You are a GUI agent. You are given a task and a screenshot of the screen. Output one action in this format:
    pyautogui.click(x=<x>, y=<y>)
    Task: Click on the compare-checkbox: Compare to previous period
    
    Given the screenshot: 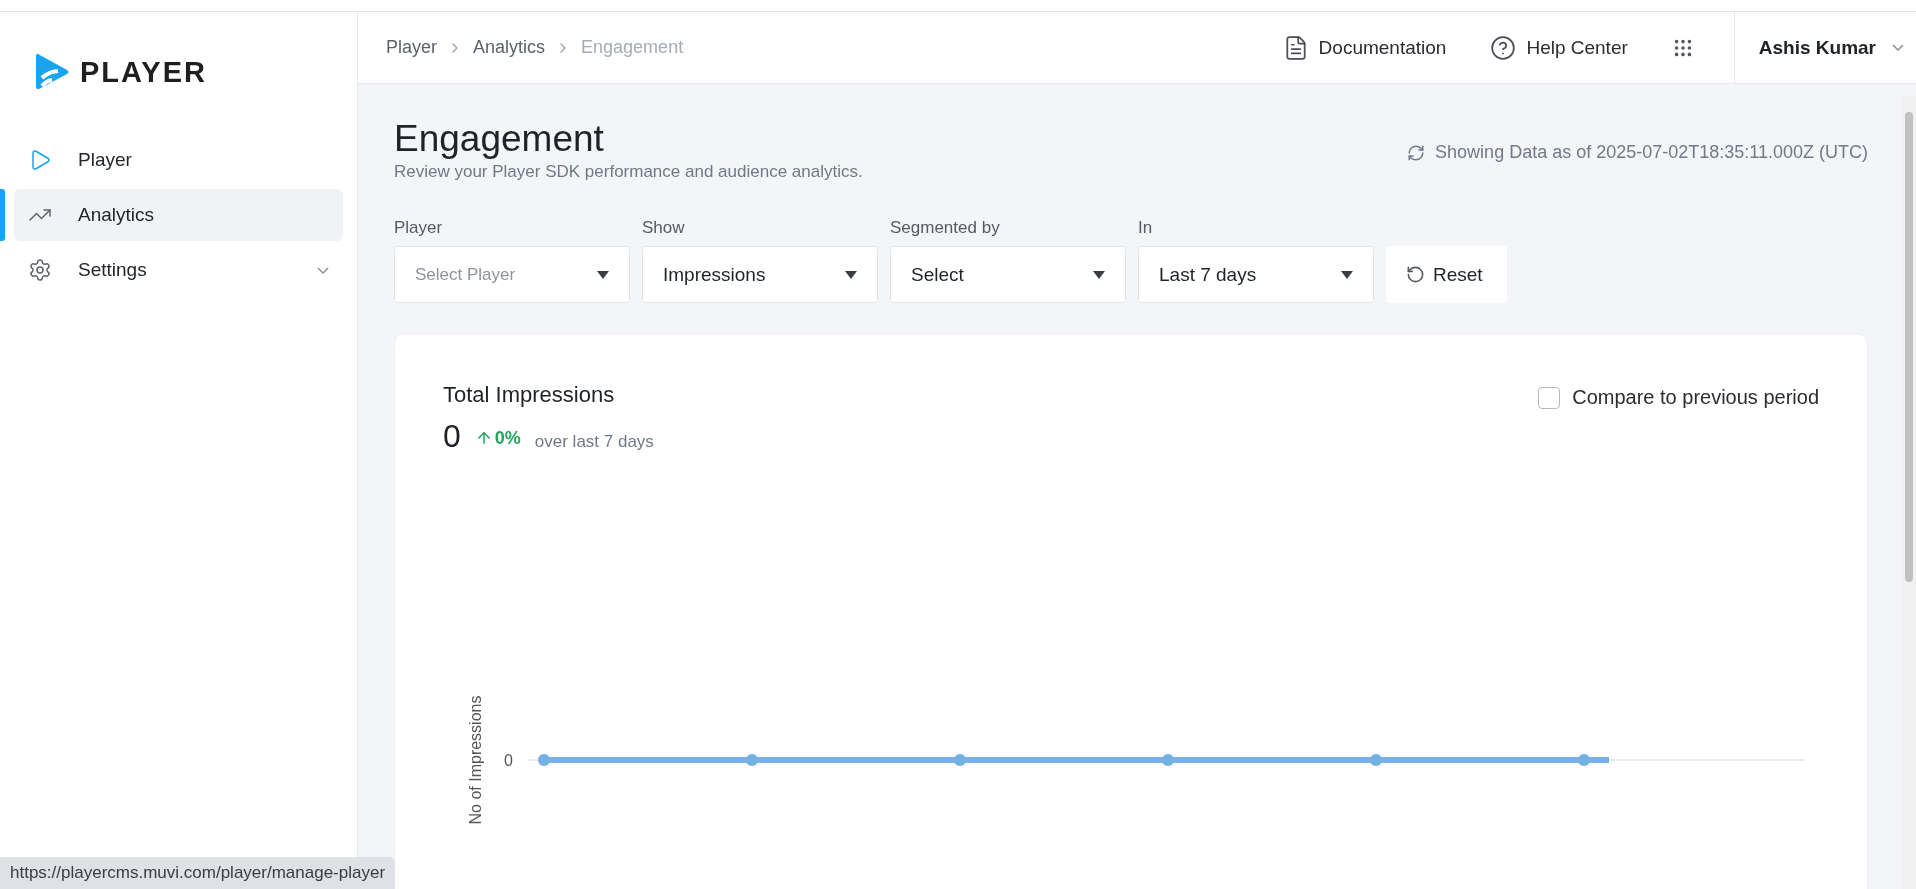 What is the action you would take?
    pyautogui.click(x=1678, y=397)
    